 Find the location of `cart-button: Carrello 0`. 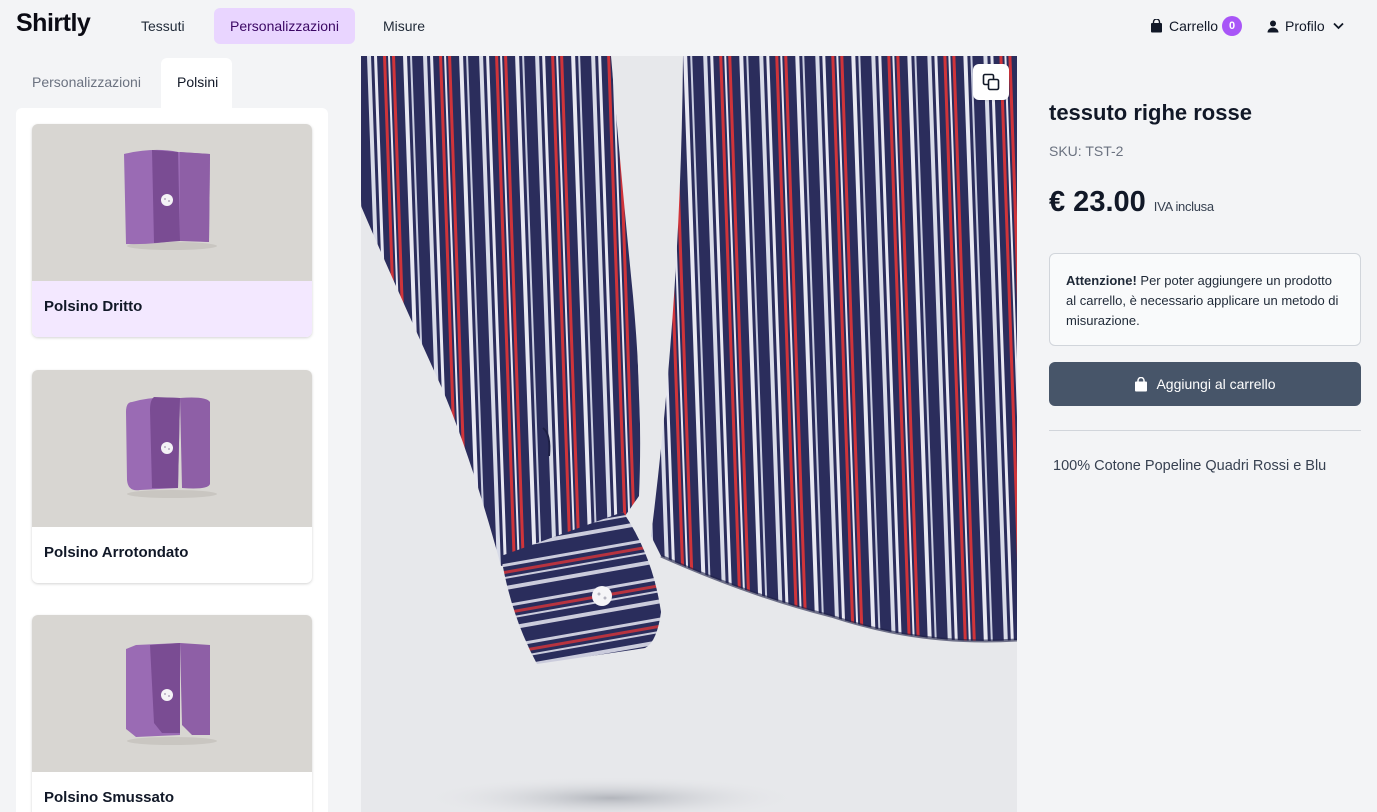

cart-button: Carrello 0 is located at coordinates (1196, 26).